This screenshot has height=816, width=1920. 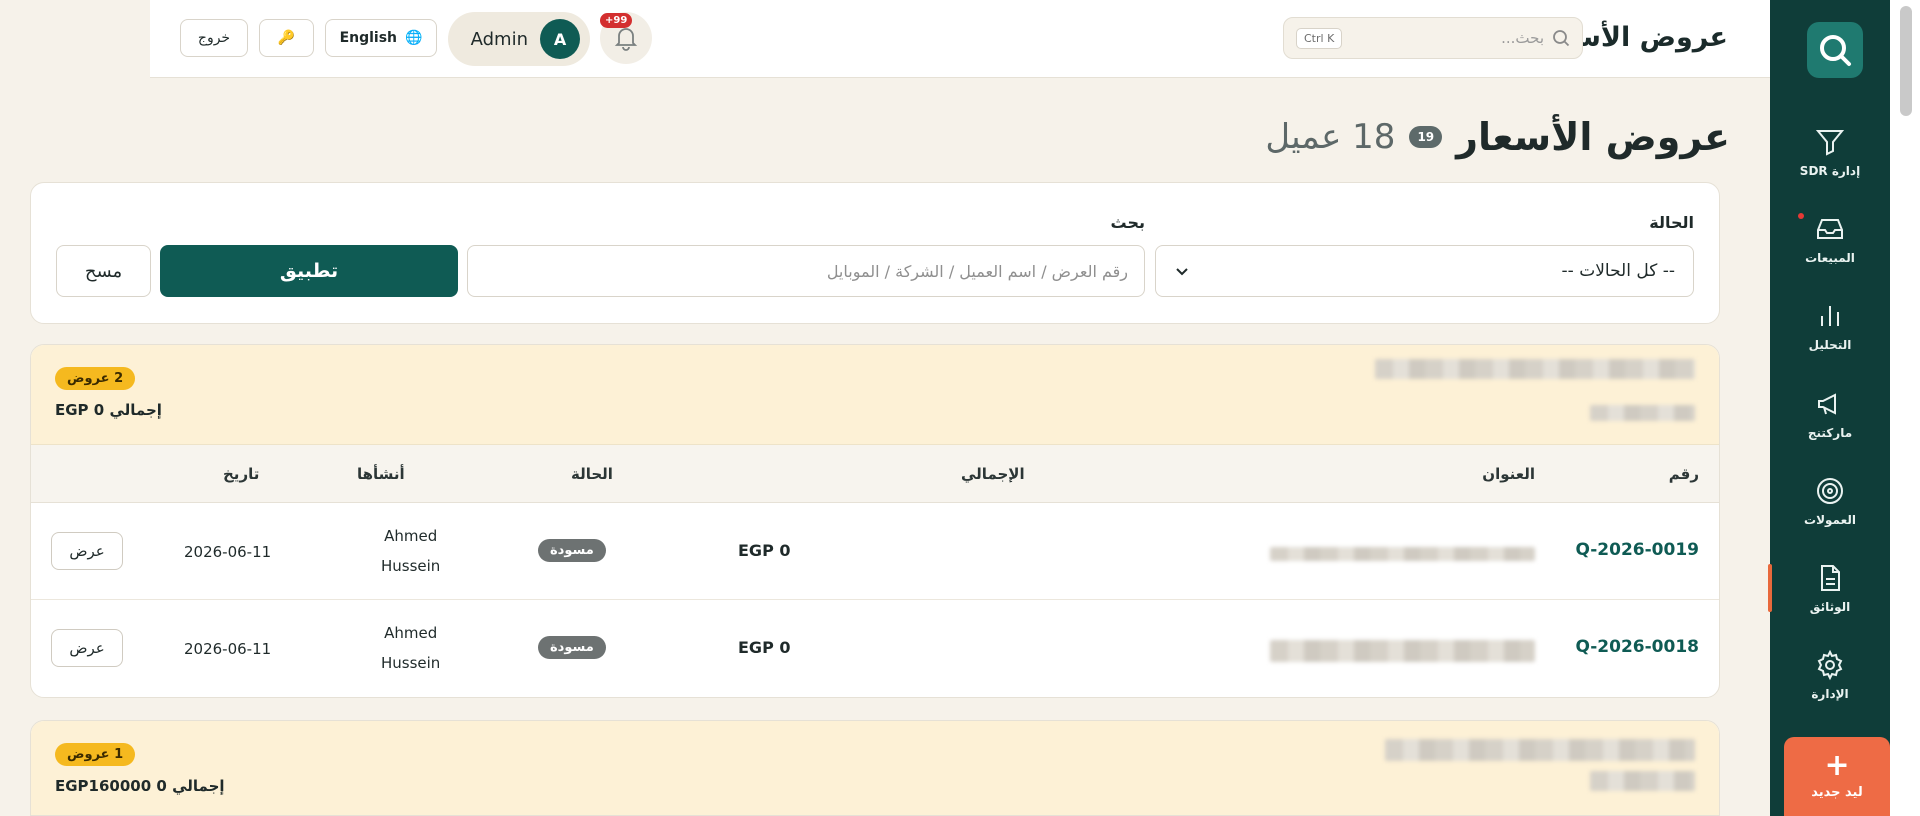 I want to click on page-title: عروض الأسعار, so click(x=1593, y=137).